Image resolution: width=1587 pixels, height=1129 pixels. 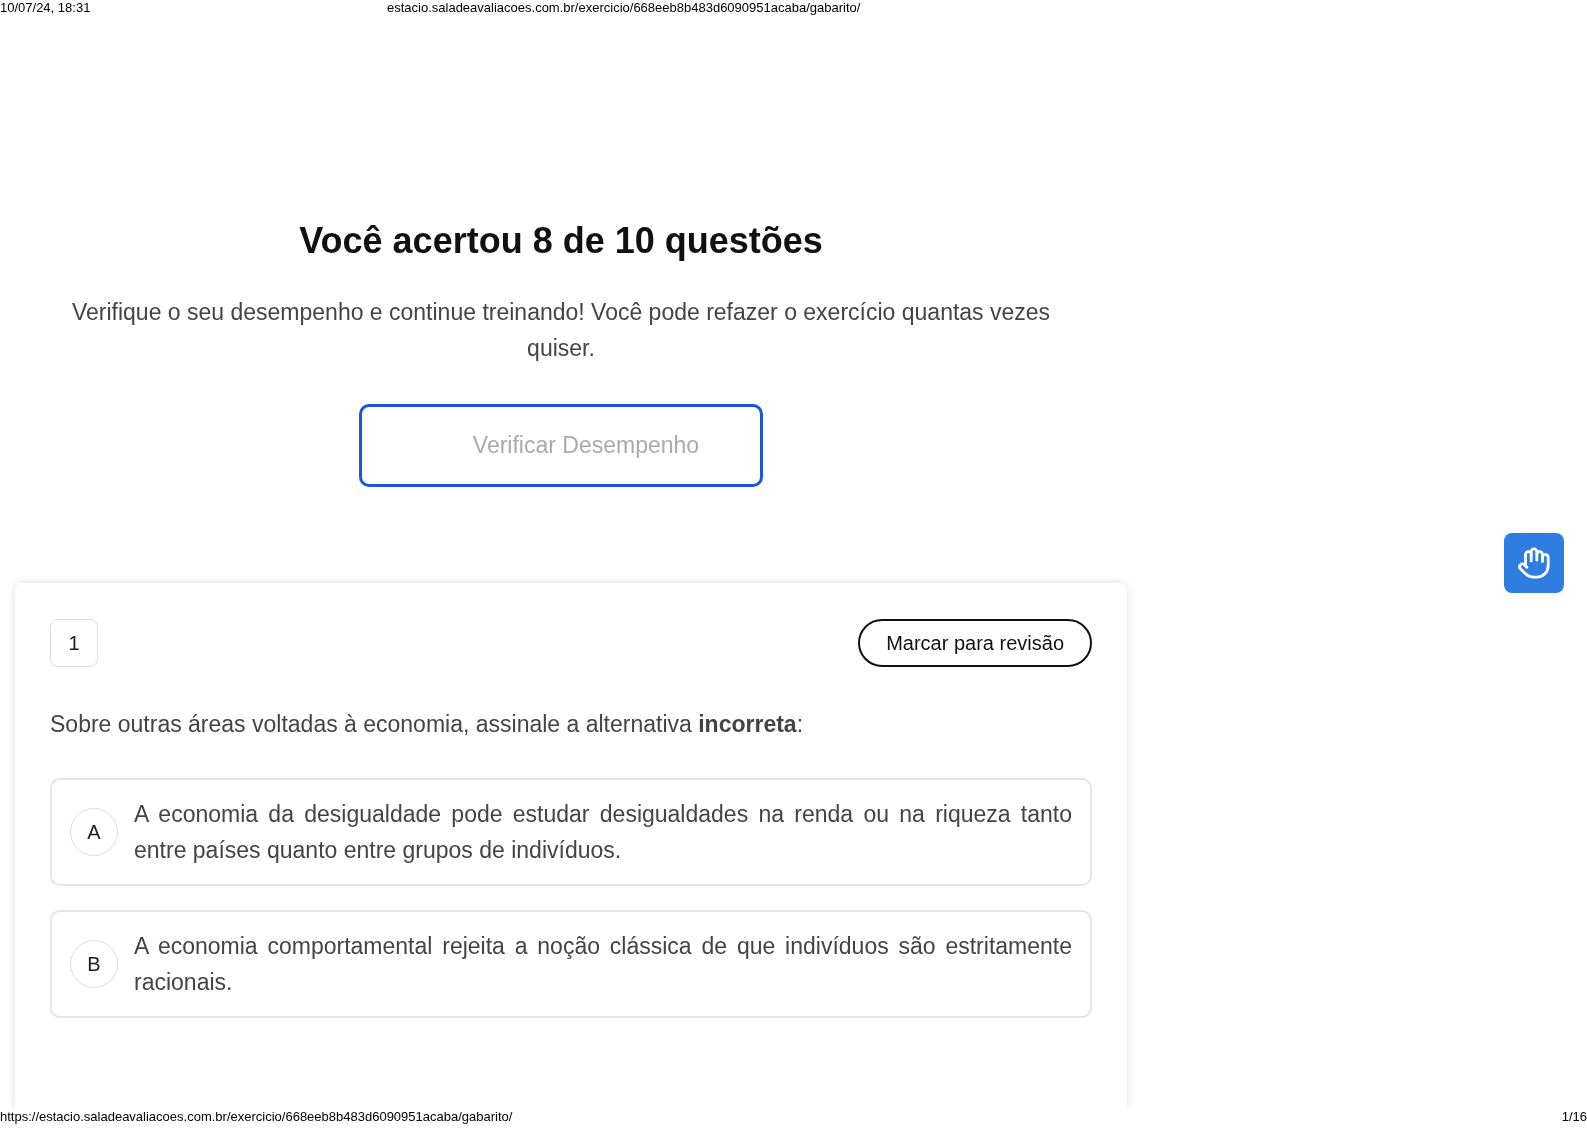 I want to click on print-date: 10/07/24, 18:31, so click(x=45, y=8).